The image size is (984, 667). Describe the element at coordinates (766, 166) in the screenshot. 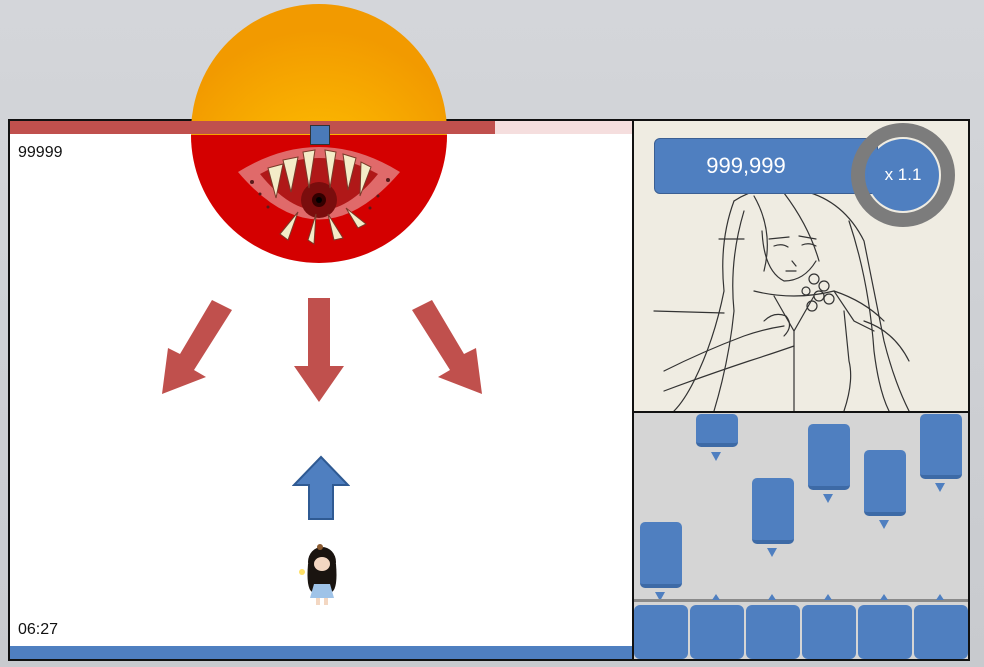

I see `total-score-box: 999,999` at that location.